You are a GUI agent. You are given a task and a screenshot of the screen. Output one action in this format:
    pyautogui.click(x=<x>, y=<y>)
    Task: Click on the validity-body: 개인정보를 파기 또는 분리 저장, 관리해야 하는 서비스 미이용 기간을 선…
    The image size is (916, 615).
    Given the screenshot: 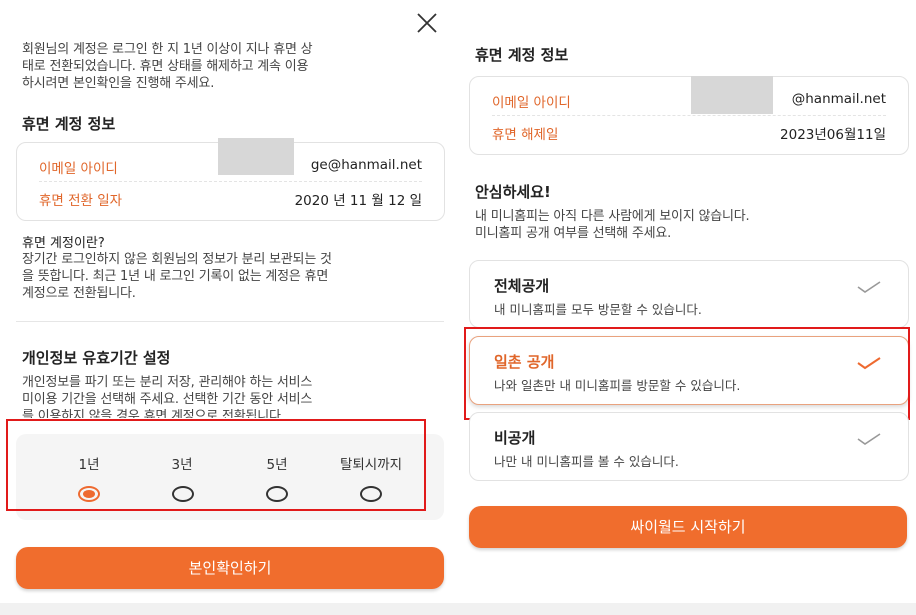 What is the action you would take?
    pyautogui.click(x=232, y=396)
    